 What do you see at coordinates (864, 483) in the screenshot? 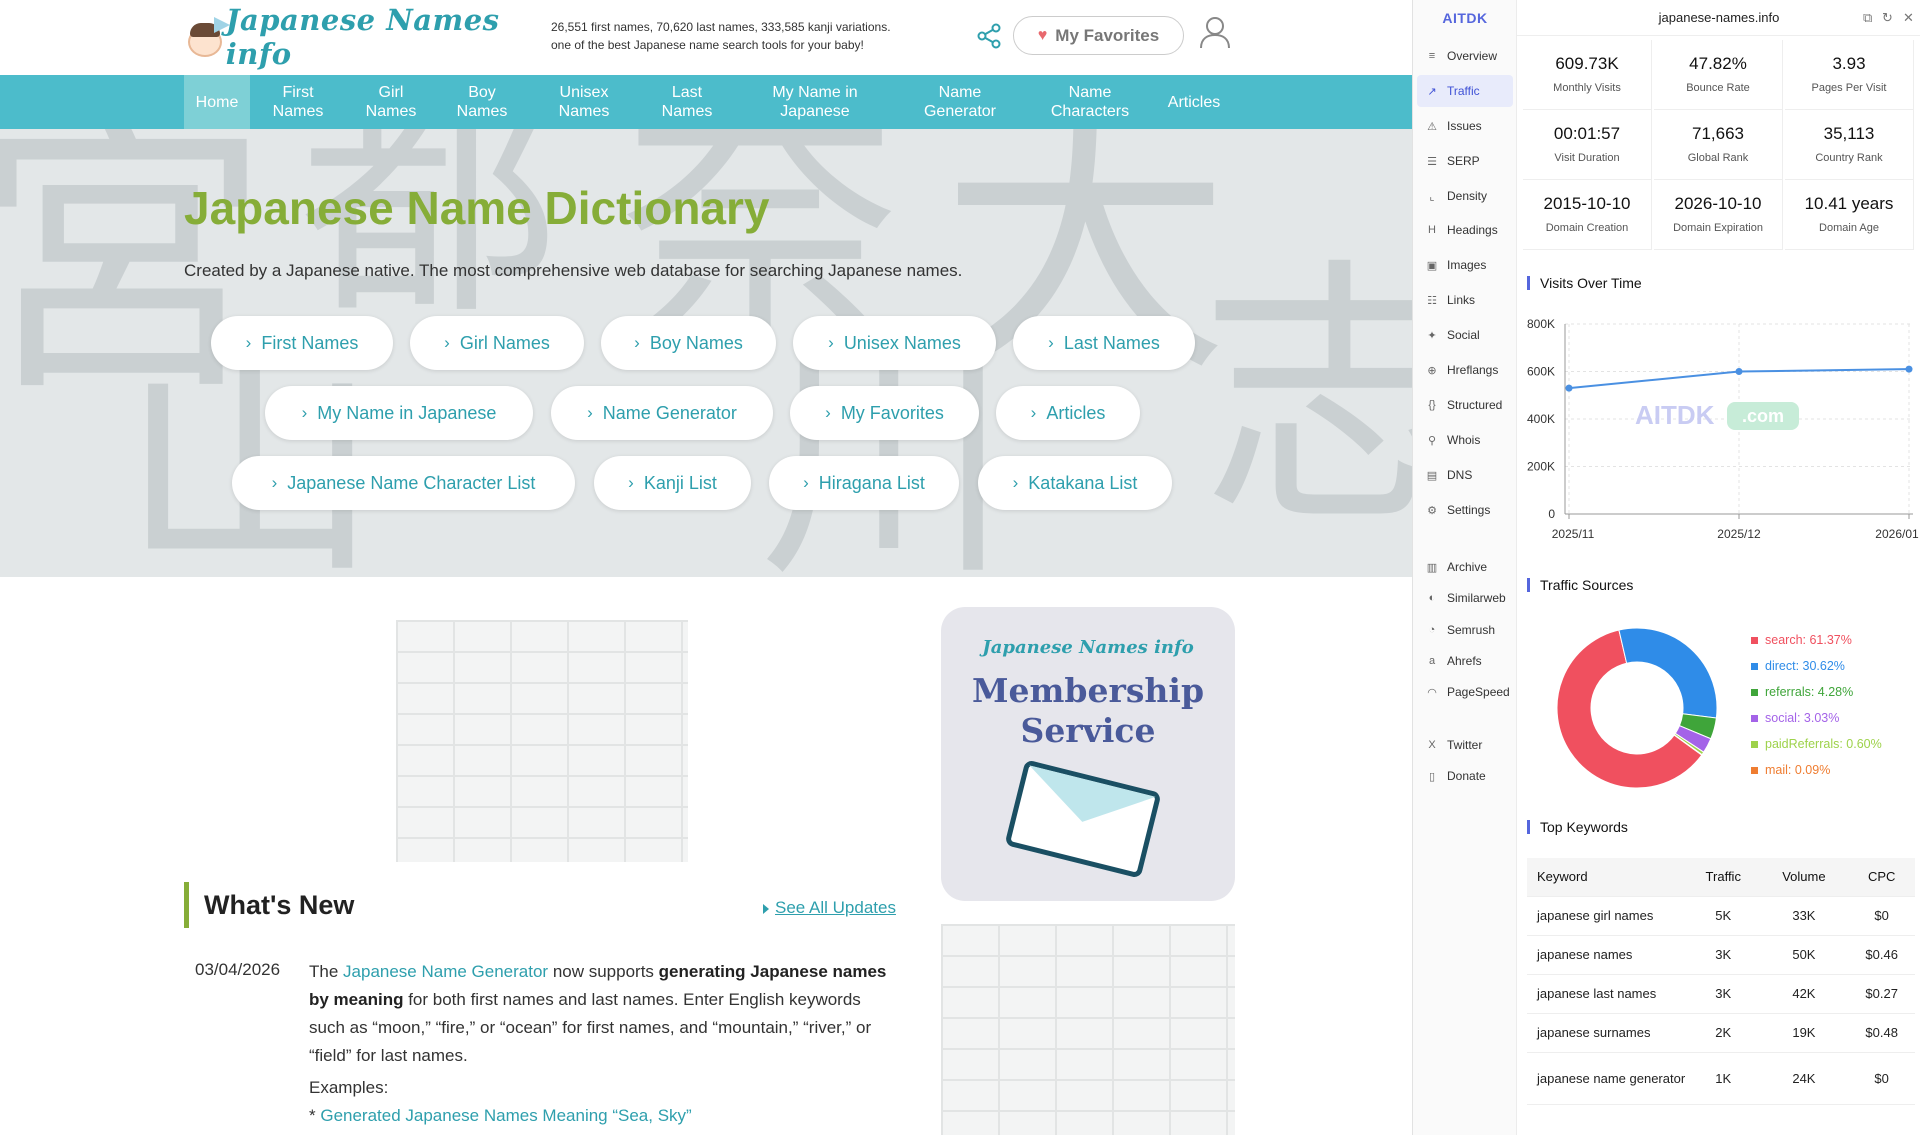
I see `pill-hiragana-list: › Hiragana List` at bounding box center [864, 483].